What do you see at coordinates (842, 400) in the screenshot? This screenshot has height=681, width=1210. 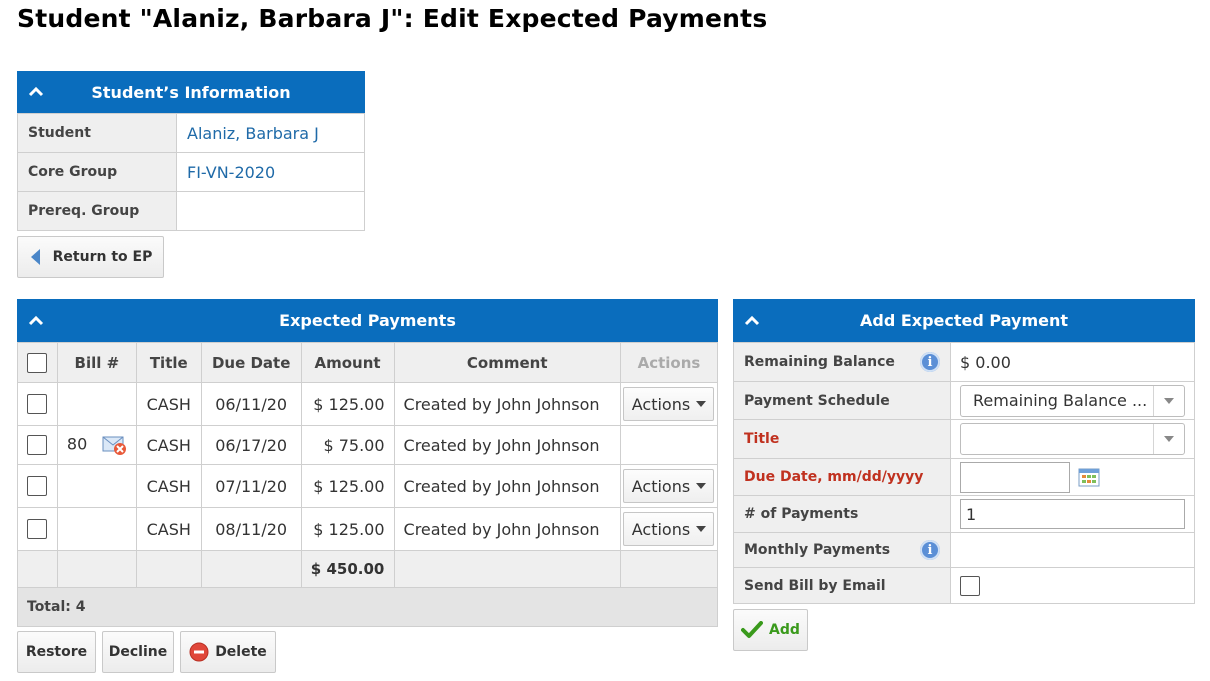 I see `payment-schedule-label: Payment Schedule` at bounding box center [842, 400].